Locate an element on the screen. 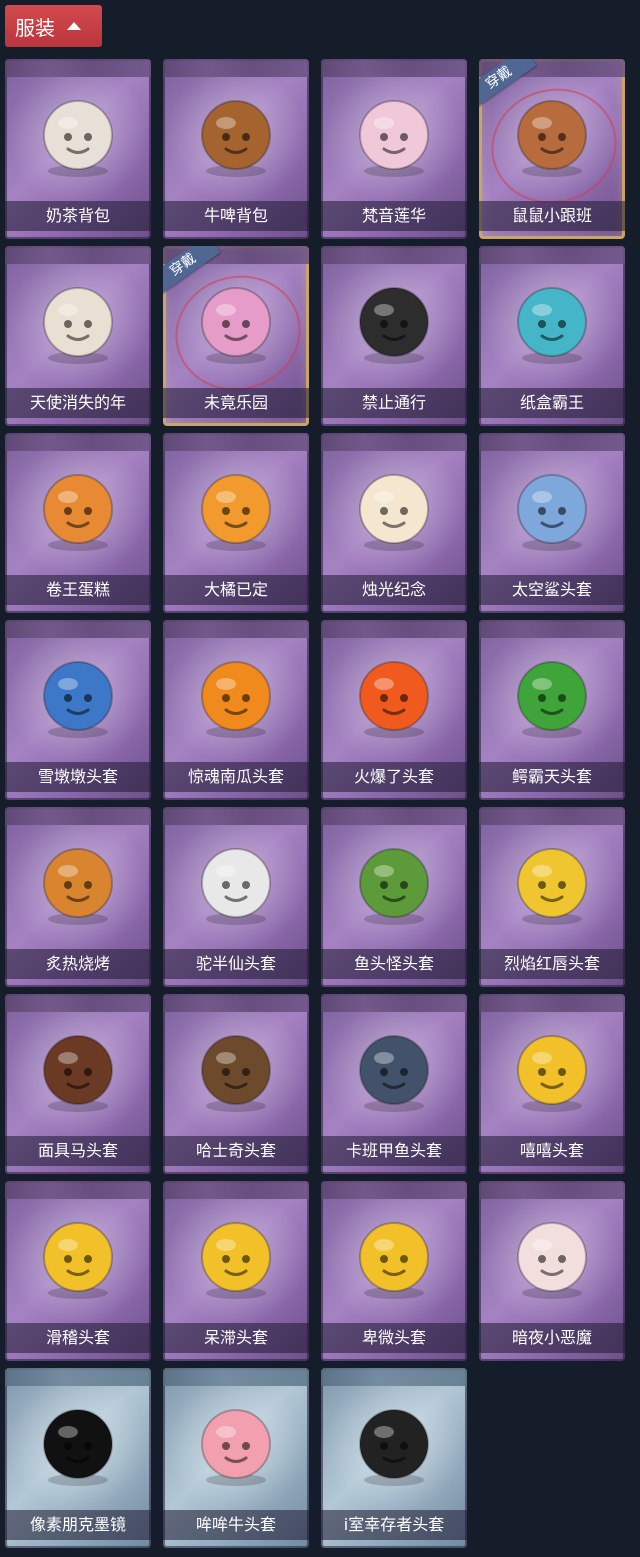  outfit-card: 面具马头套 is located at coordinates (78, 1084).